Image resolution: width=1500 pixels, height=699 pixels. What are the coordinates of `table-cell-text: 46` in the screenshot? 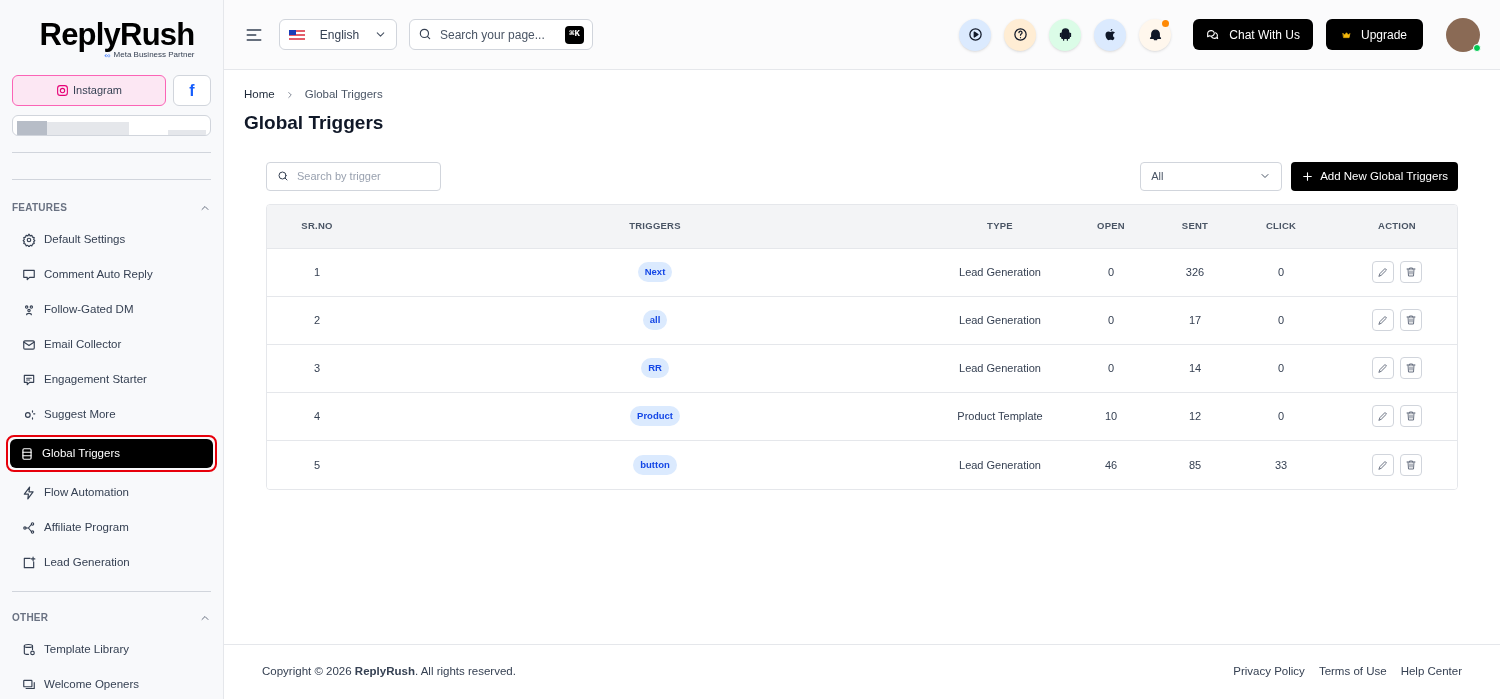 It's located at (1111, 465).